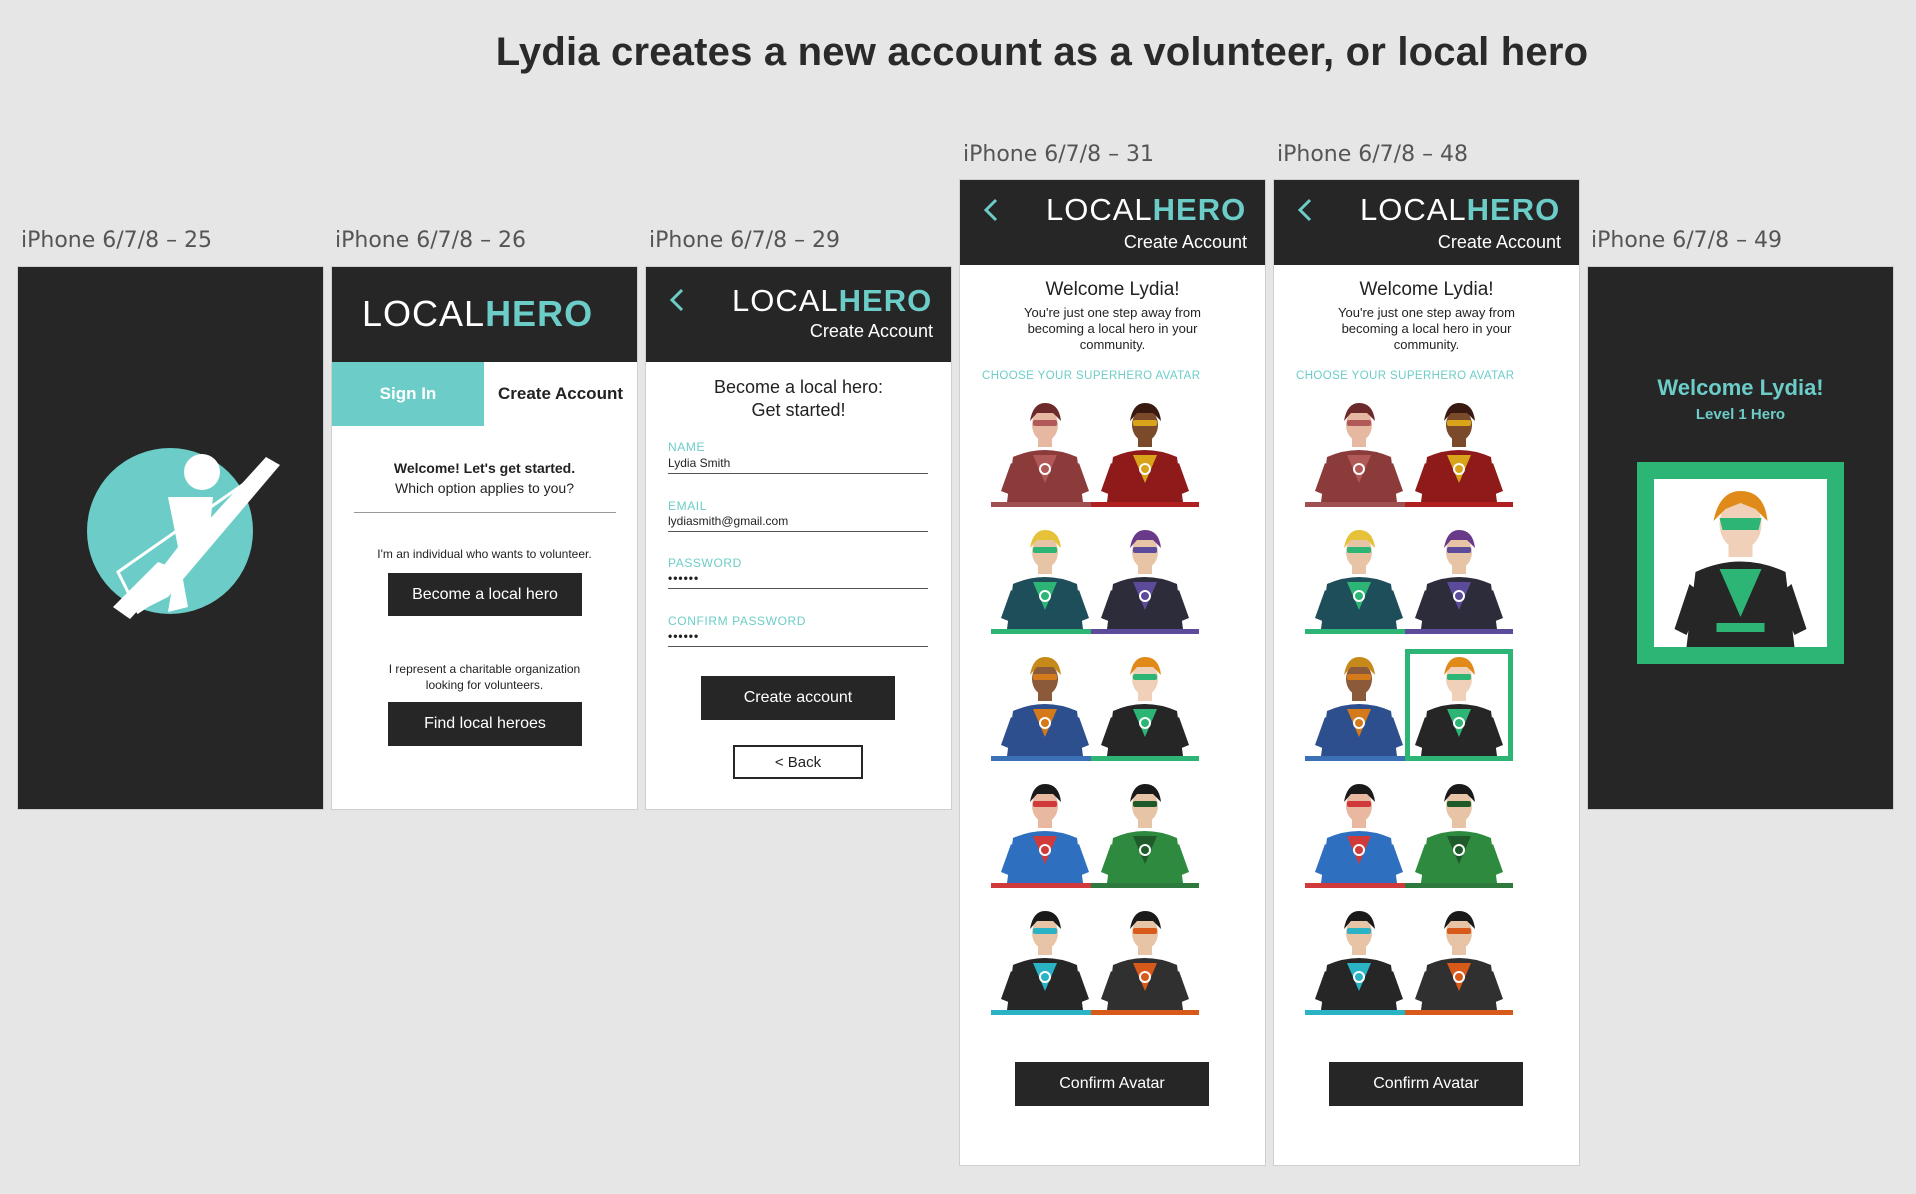 Image resolution: width=1916 pixels, height=1194 pixels. I want to click on password-field, so click(798, 580).